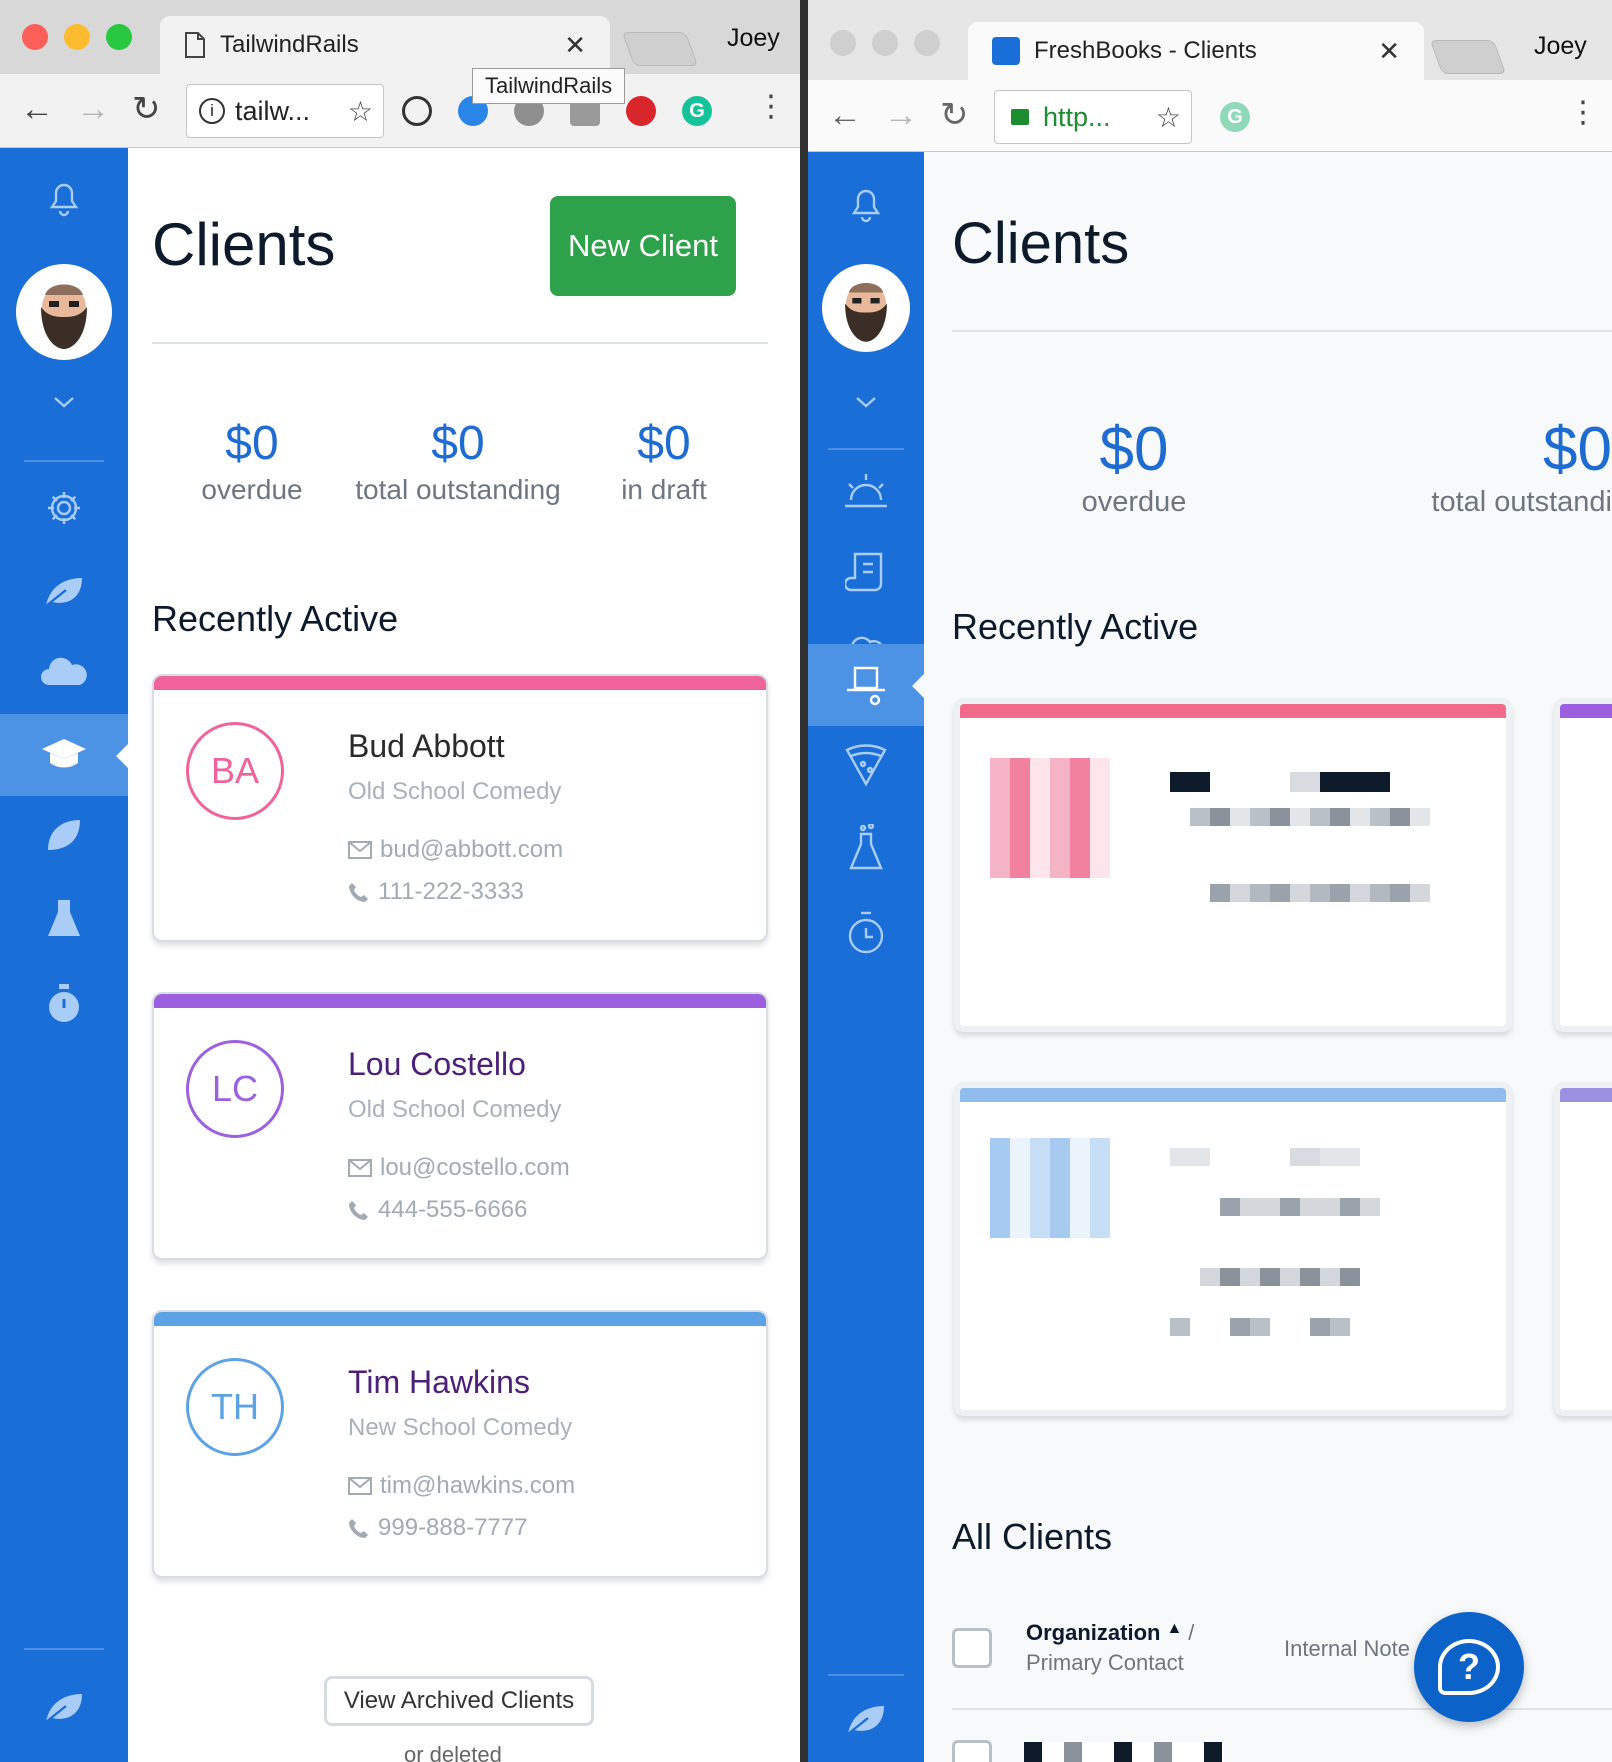 Image resolution: width=1612 pixels, height=1762 pixels. Describe the element at coordinates (1105, 1663) in the screenshot. I see `primary-contact-header: Primary Contact` at that location.